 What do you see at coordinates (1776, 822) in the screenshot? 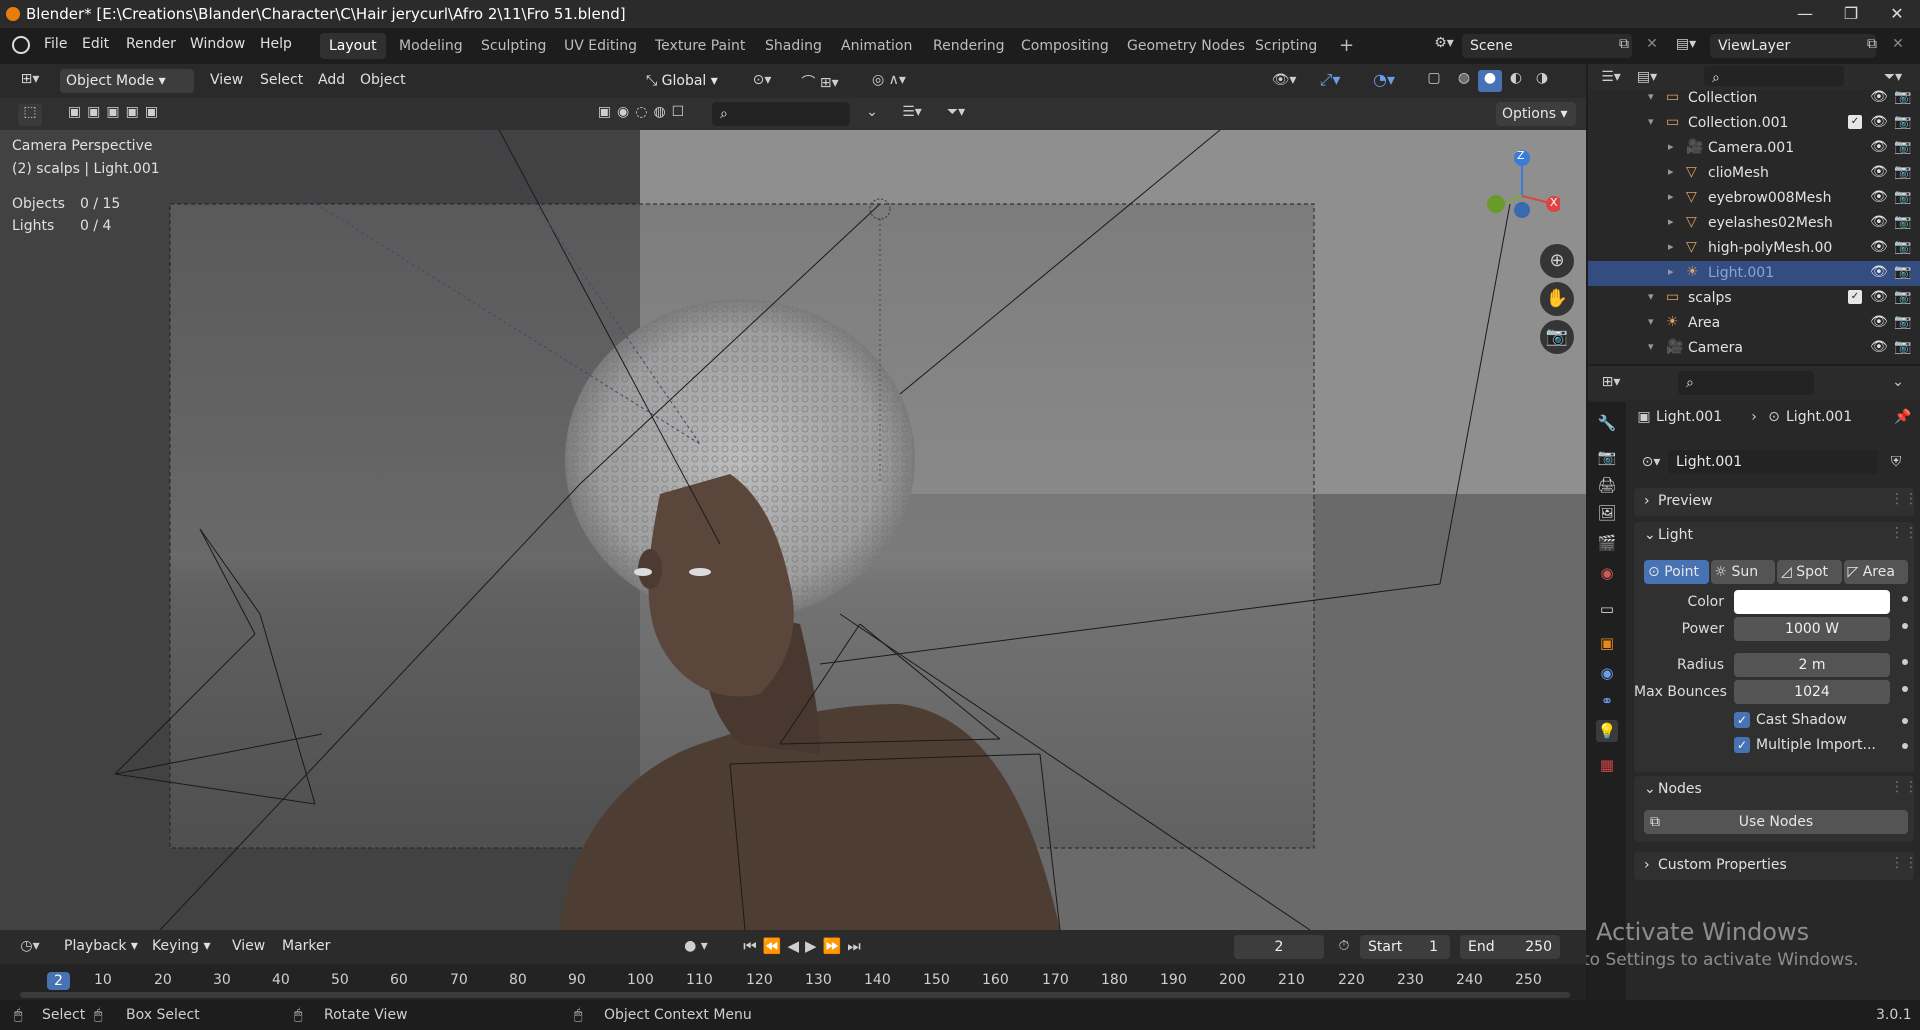
I see `use-nodes-button: ⧉ Use Nodes` at bounding box center [1776, 822].